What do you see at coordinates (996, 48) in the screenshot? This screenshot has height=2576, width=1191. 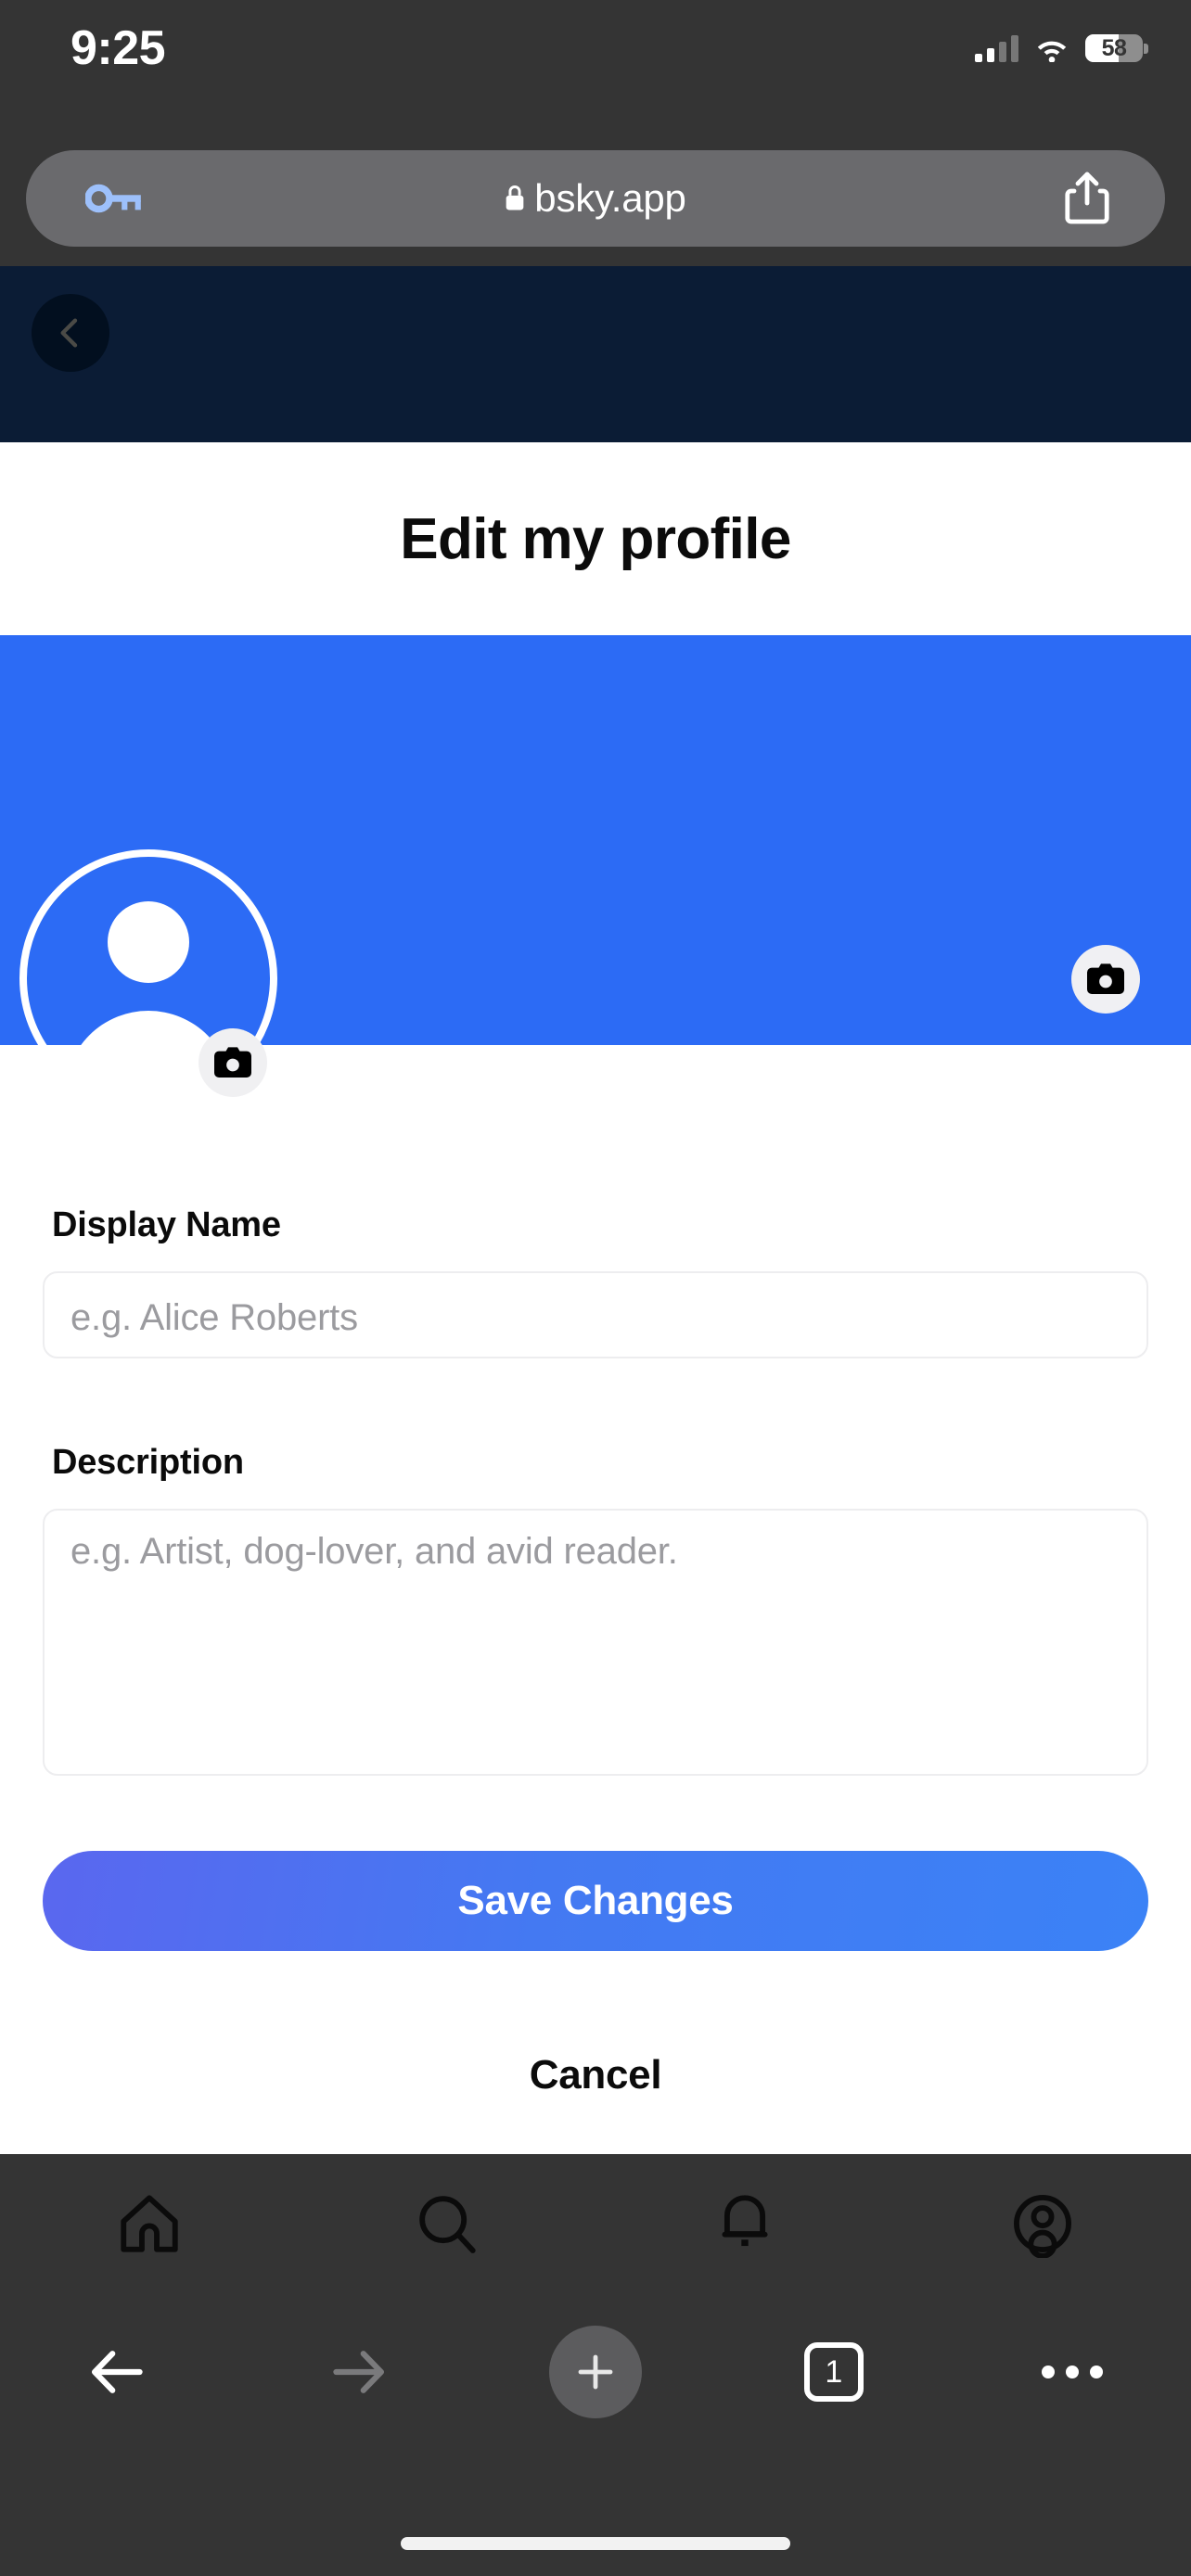 I see `cellular-signal-icon` at bounding box center [996, 48].